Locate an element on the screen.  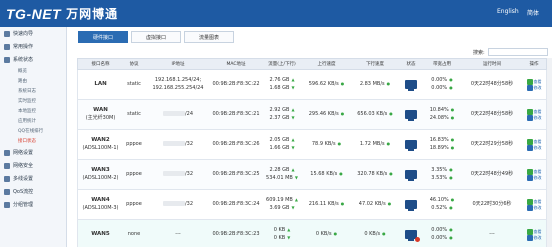
iface-cell: WAN2 (ADSL100M-1) is located at coordinates (100, 143).